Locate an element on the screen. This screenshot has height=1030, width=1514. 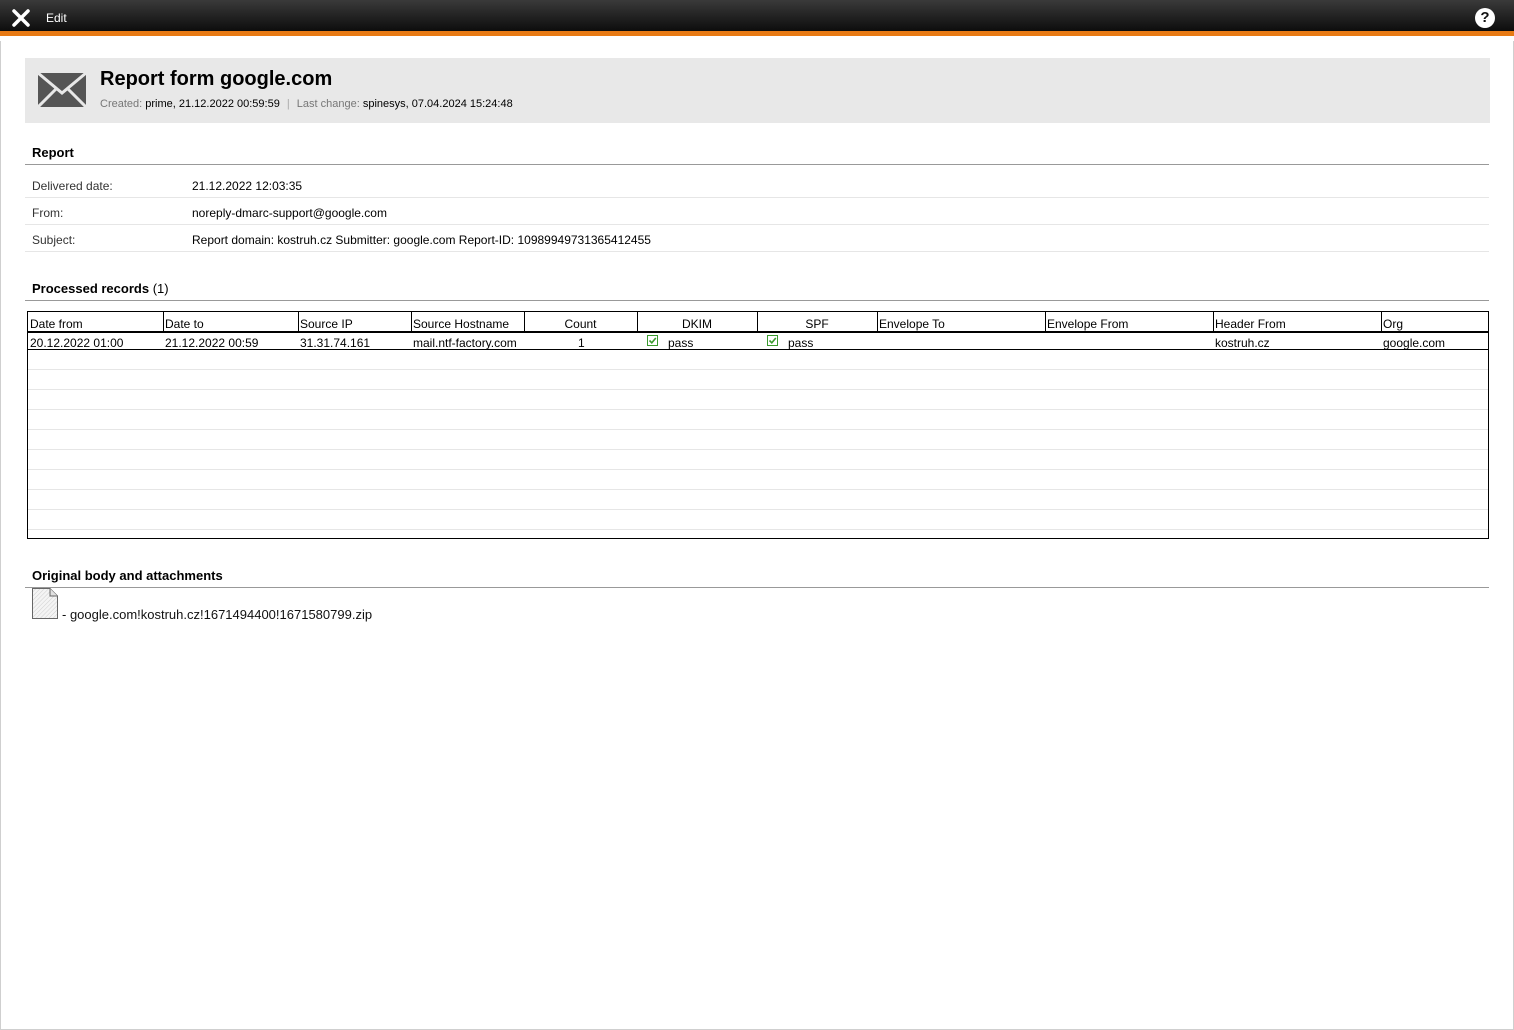
column-header-header-from: Header From is located at coordinates (1297, 322).